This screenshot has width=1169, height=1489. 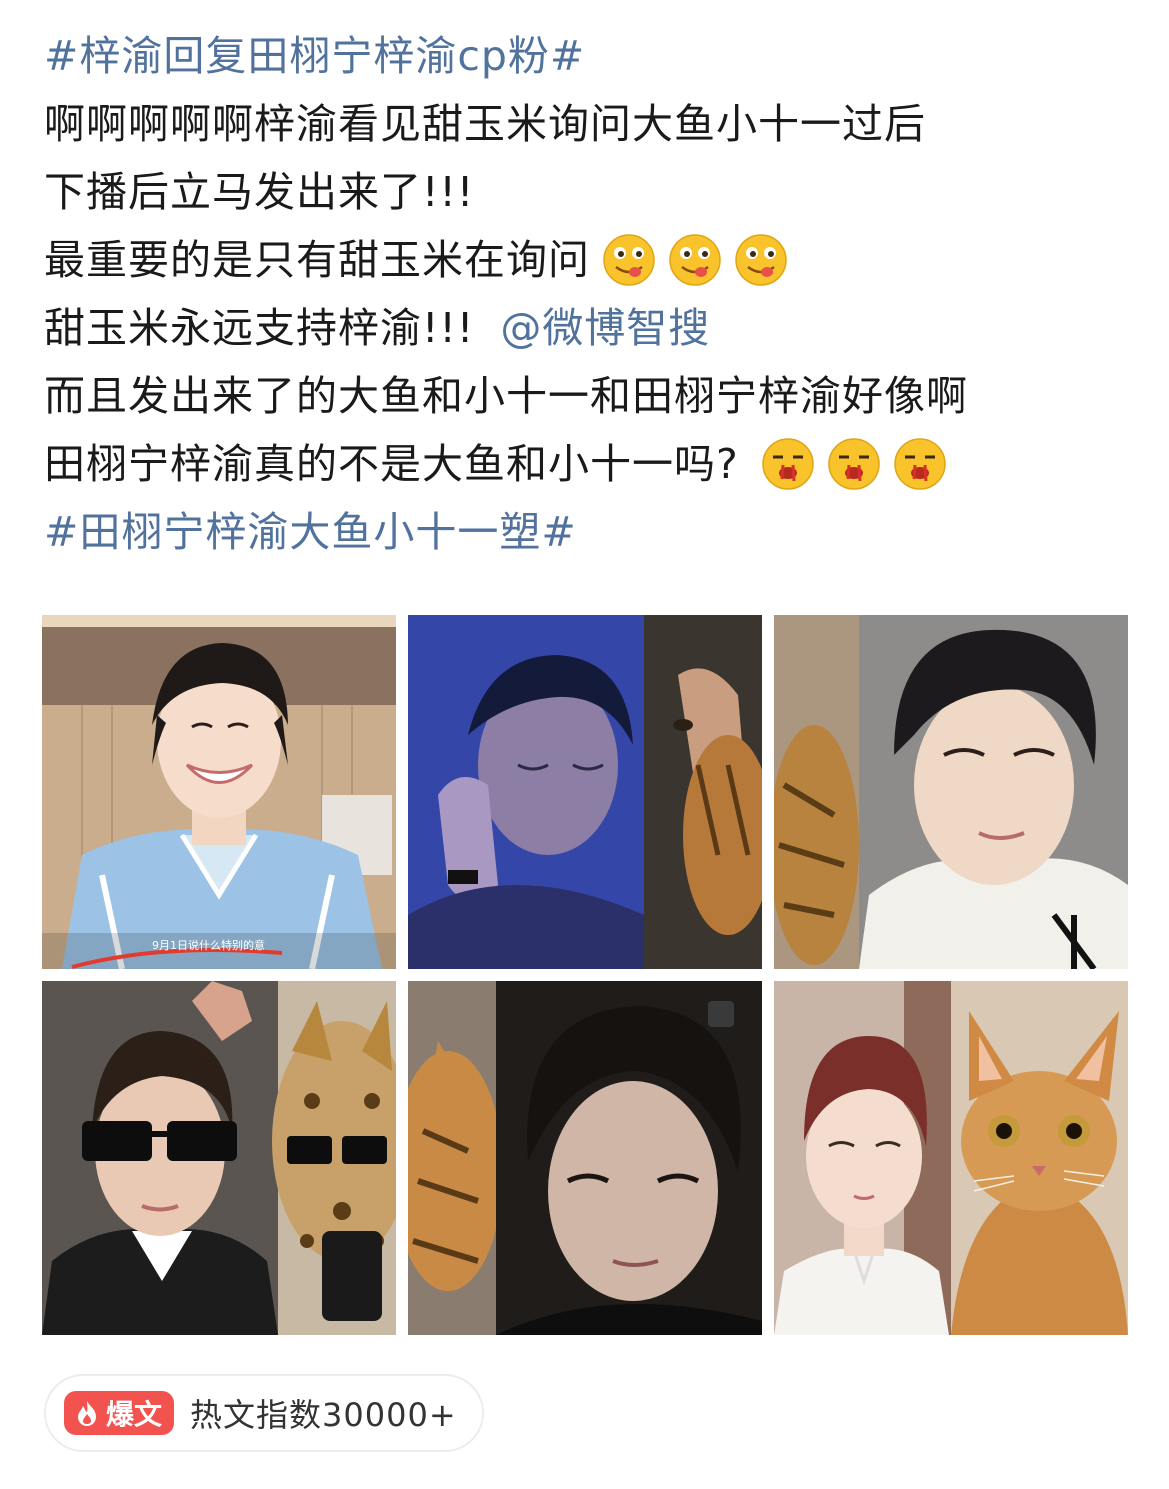 I want to click on post-line: 最重要的是只有甜玉米在询问, so click(x=589, y=260).